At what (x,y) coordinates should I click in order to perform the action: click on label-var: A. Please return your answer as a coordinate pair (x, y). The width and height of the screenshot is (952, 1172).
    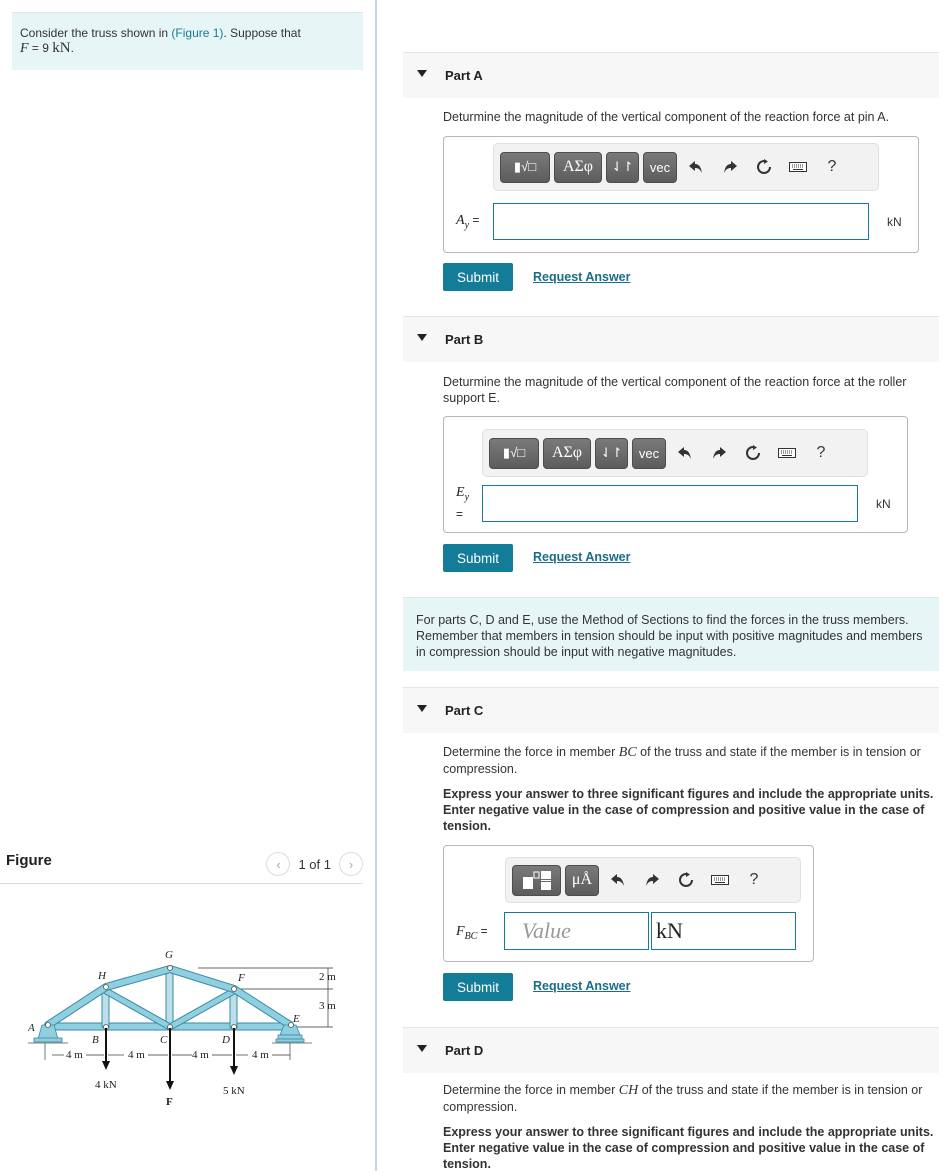
    Looking at the image, I should click on (460, 220).